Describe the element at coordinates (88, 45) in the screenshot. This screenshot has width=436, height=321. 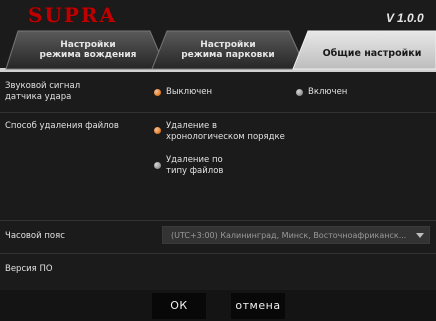
I see `tab-driving-line1: Настройки` at that location.